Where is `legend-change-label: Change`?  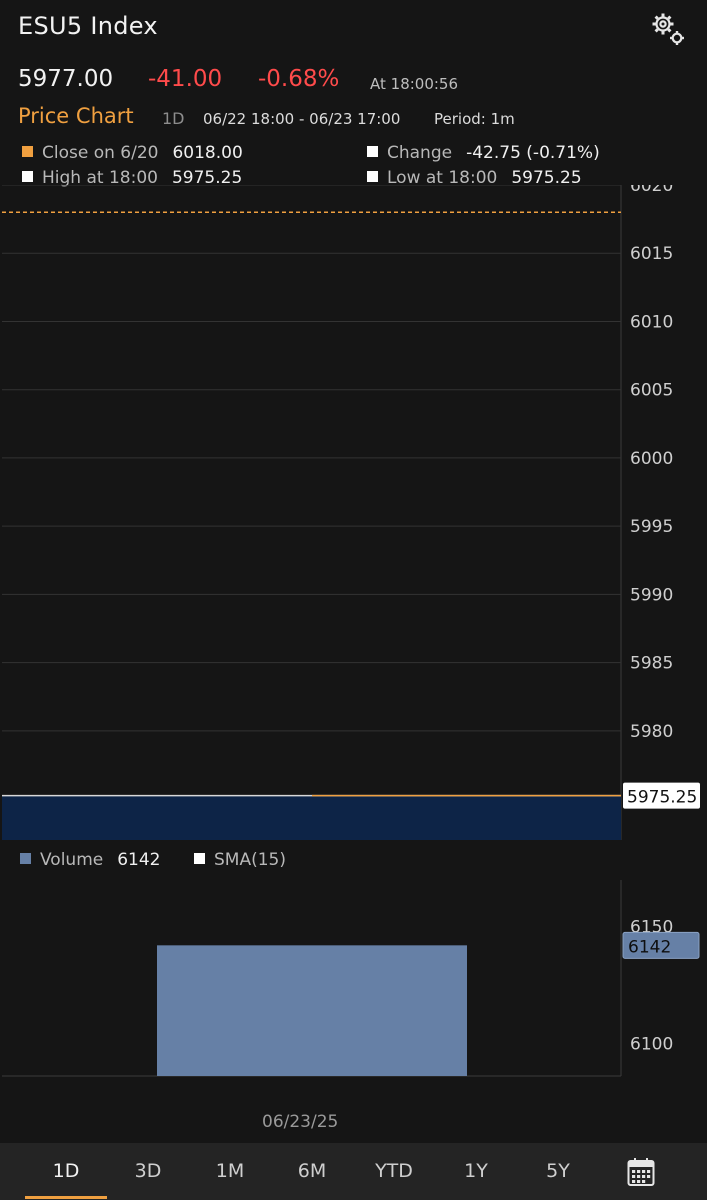 legend-change-label: Change is located at coordinates (420, 153).